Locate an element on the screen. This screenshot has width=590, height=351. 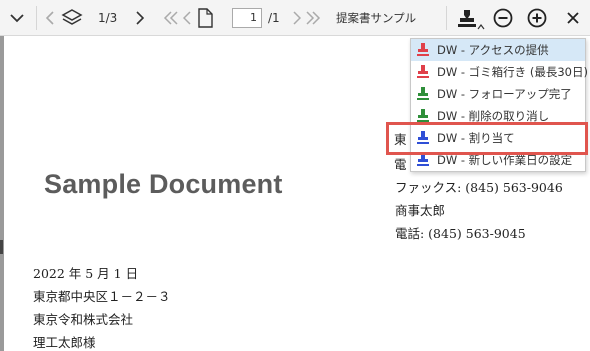
previous-page-button is located at coordinates (187, 18).